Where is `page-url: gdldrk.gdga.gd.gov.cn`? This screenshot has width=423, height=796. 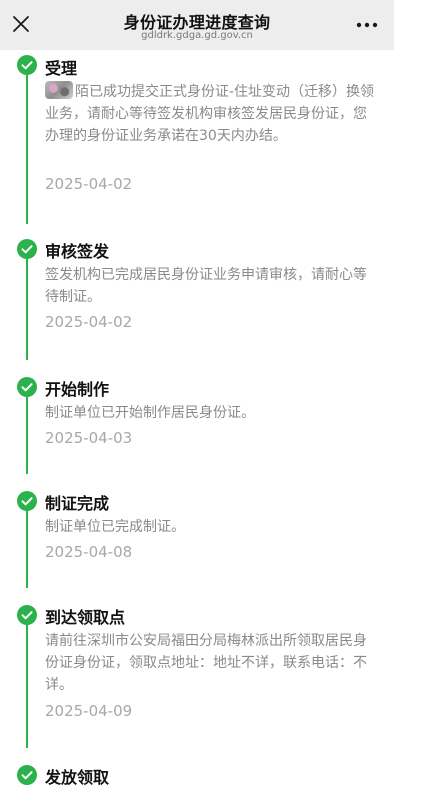
page-url: gdldrk.gdga.gd.gov.cn is located at coordinates (197, 35).